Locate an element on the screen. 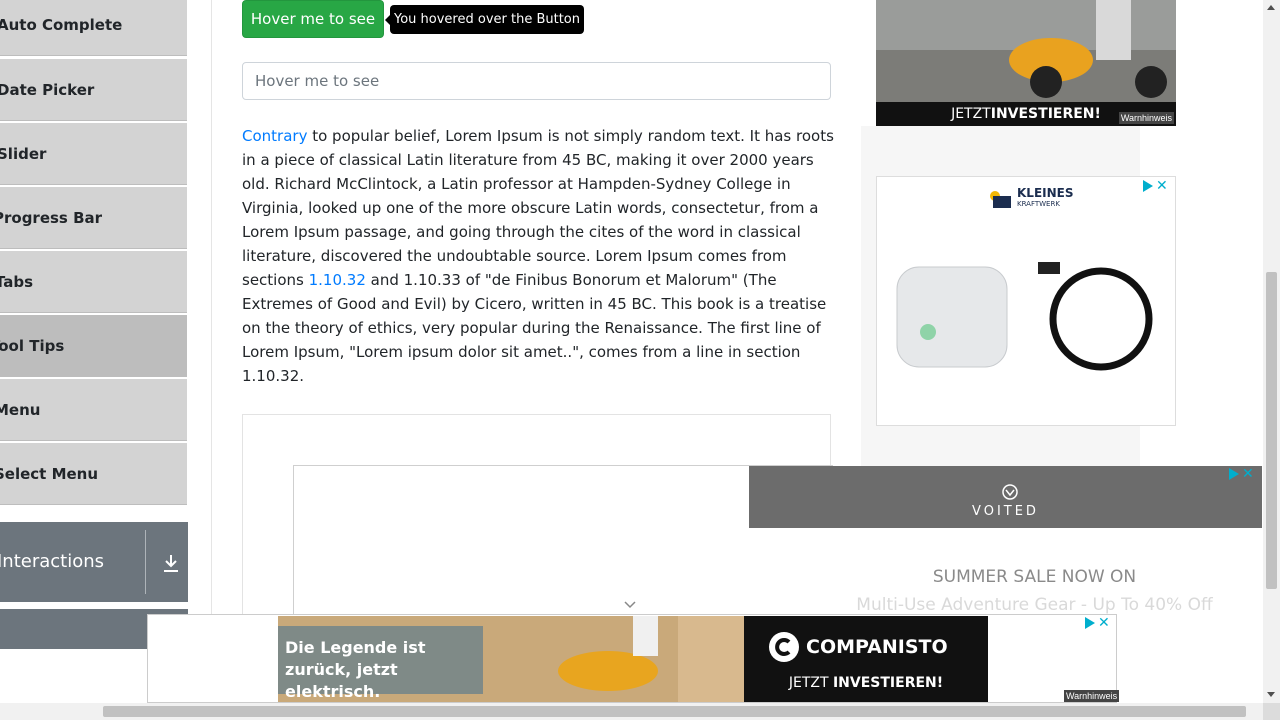 This screenshot has height=720, width=1280. ad-top-banner: JETZT INVESTIEREN! Warnhinweis is located at coordinates (1026, 63).